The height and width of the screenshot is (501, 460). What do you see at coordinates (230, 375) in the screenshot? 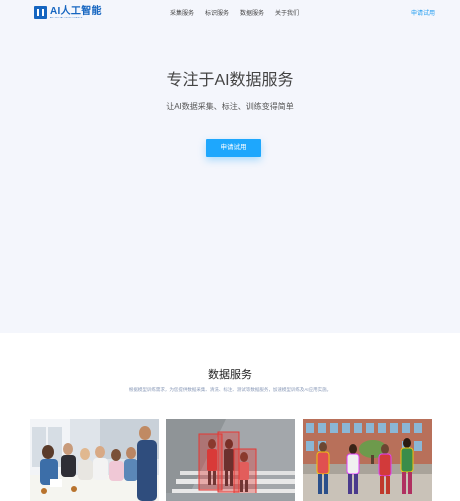
I see `services-title: 数据服务` at bounding box center [230, 375].